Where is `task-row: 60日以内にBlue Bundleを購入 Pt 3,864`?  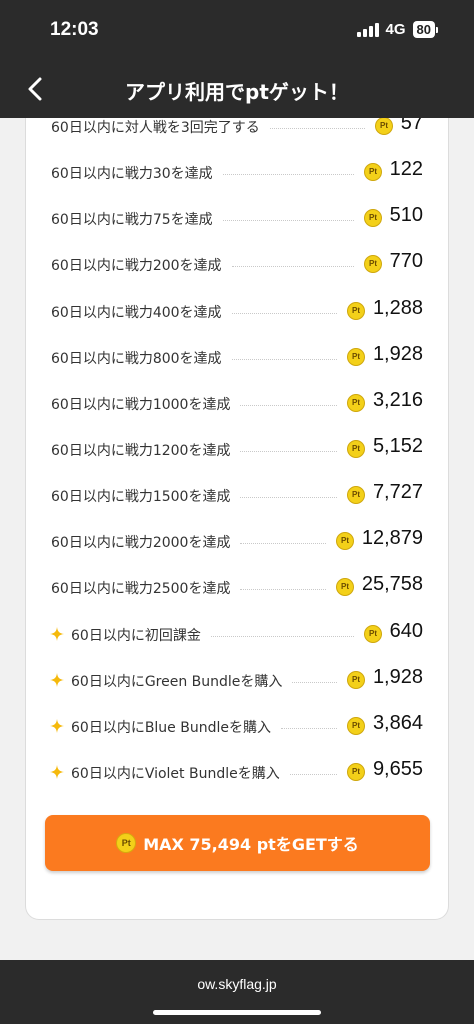
task-row: 60日以内にBlue Bundleを購入 Pt 3,864 is located at coordinates (238, 726).